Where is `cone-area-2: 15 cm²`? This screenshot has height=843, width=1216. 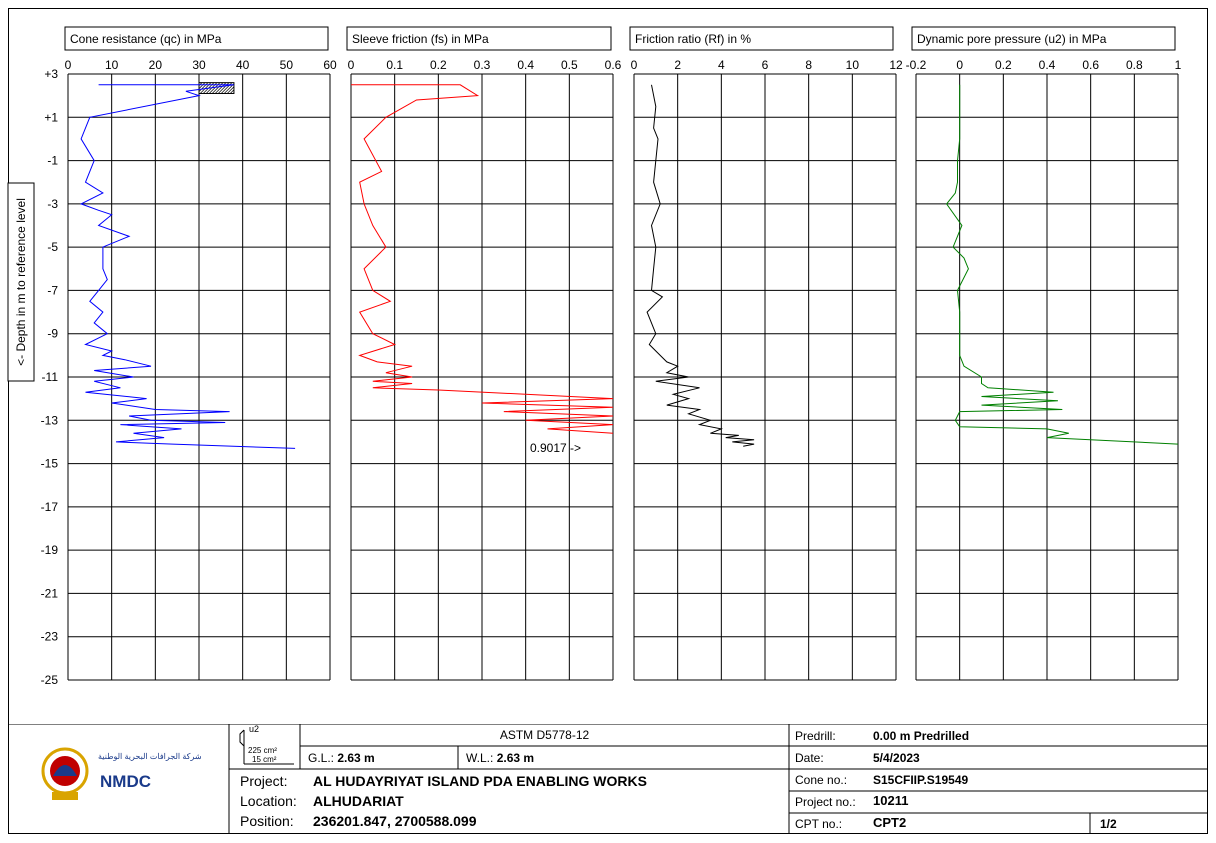
cone-area-2: 15 cm² is located at coordinates (264, 759).